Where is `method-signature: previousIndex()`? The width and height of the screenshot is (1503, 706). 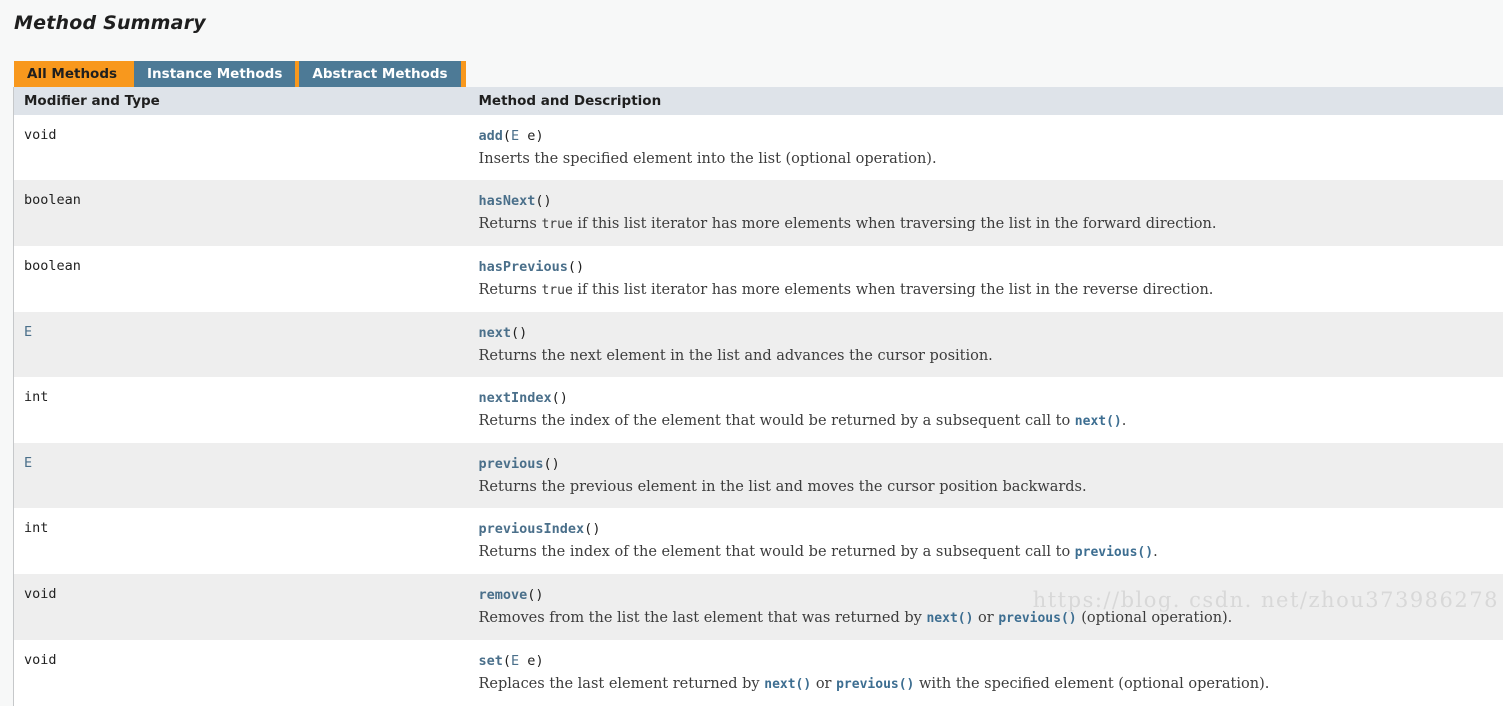 method-signature: previousIndex() is located at coordinates (991, 529).